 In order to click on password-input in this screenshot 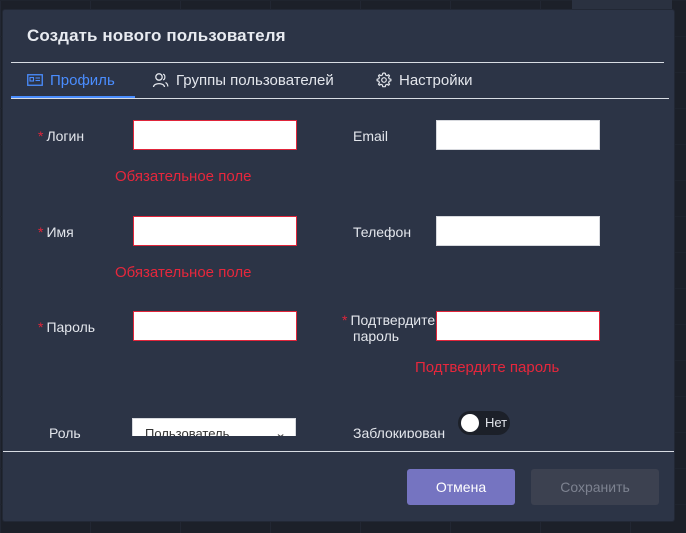, I will do `click(215, 326)`.